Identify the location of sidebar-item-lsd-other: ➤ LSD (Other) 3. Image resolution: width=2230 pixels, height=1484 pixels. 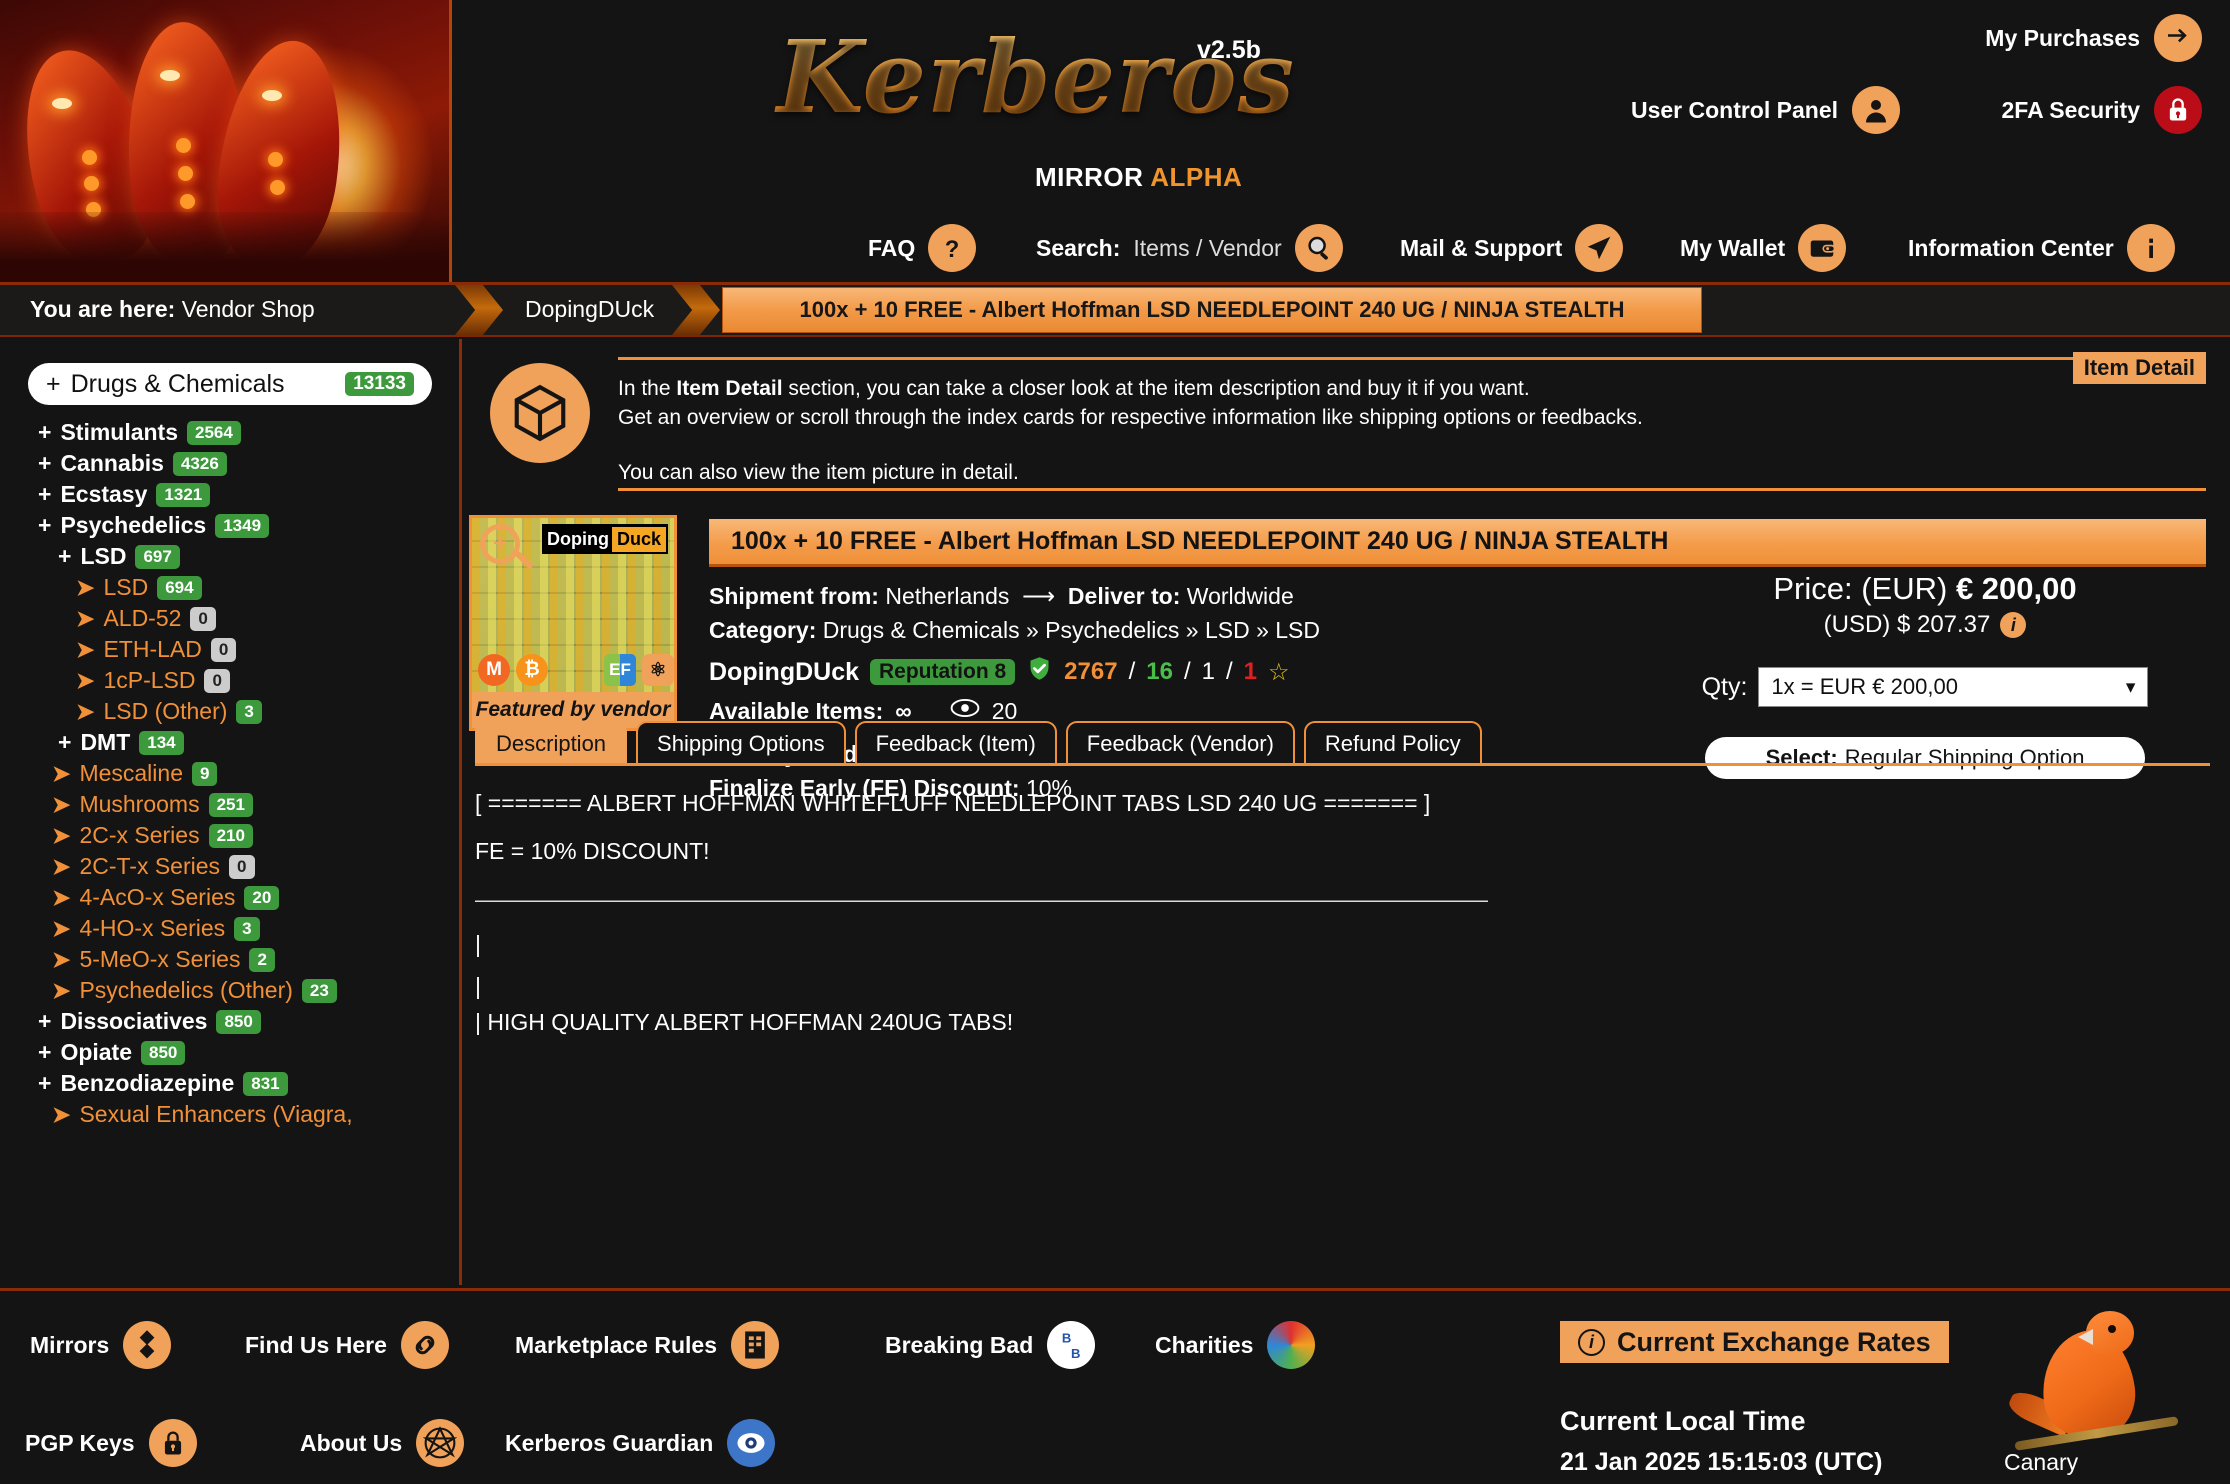
(267, 711).